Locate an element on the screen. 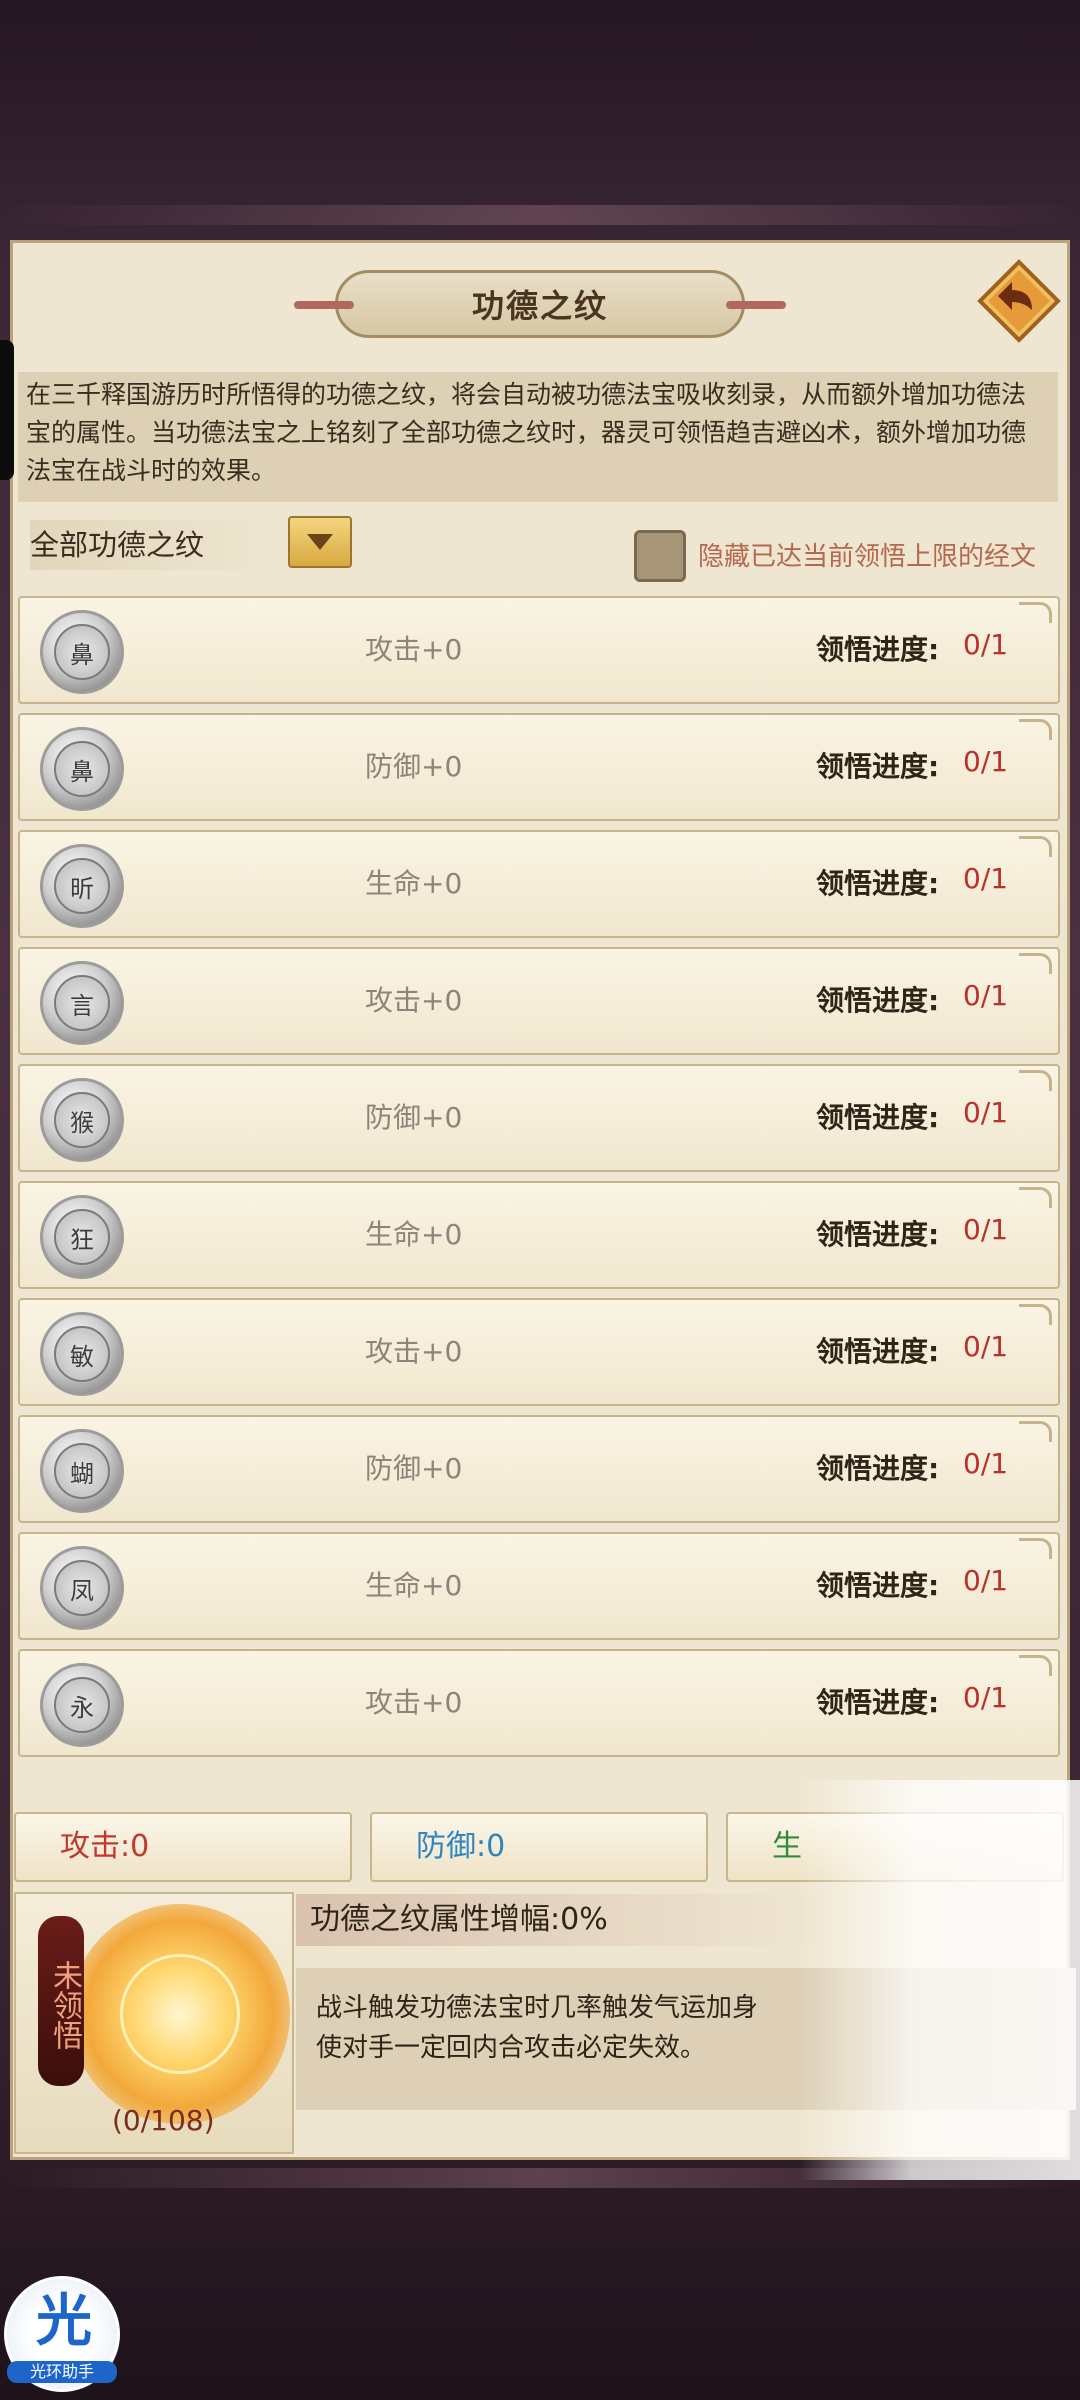 The image size is (1080, 2400). effect-line-2: 使对手一定回内合攻击必定失效。 is located at coordinates (511, 2048).